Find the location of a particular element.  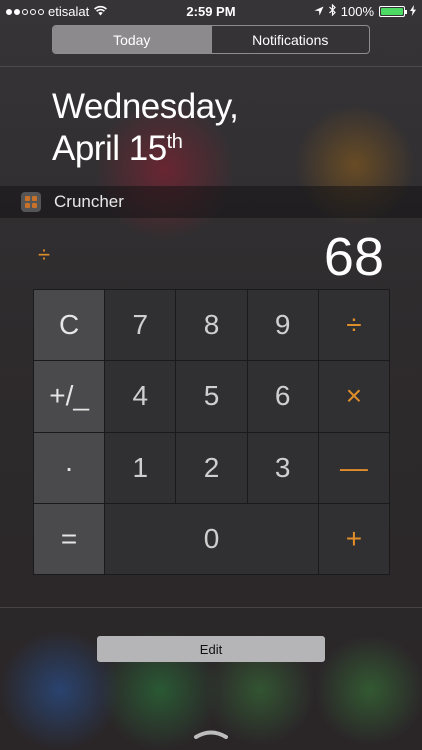

widget-header: Cruncher is located at coordinates (211, 202).